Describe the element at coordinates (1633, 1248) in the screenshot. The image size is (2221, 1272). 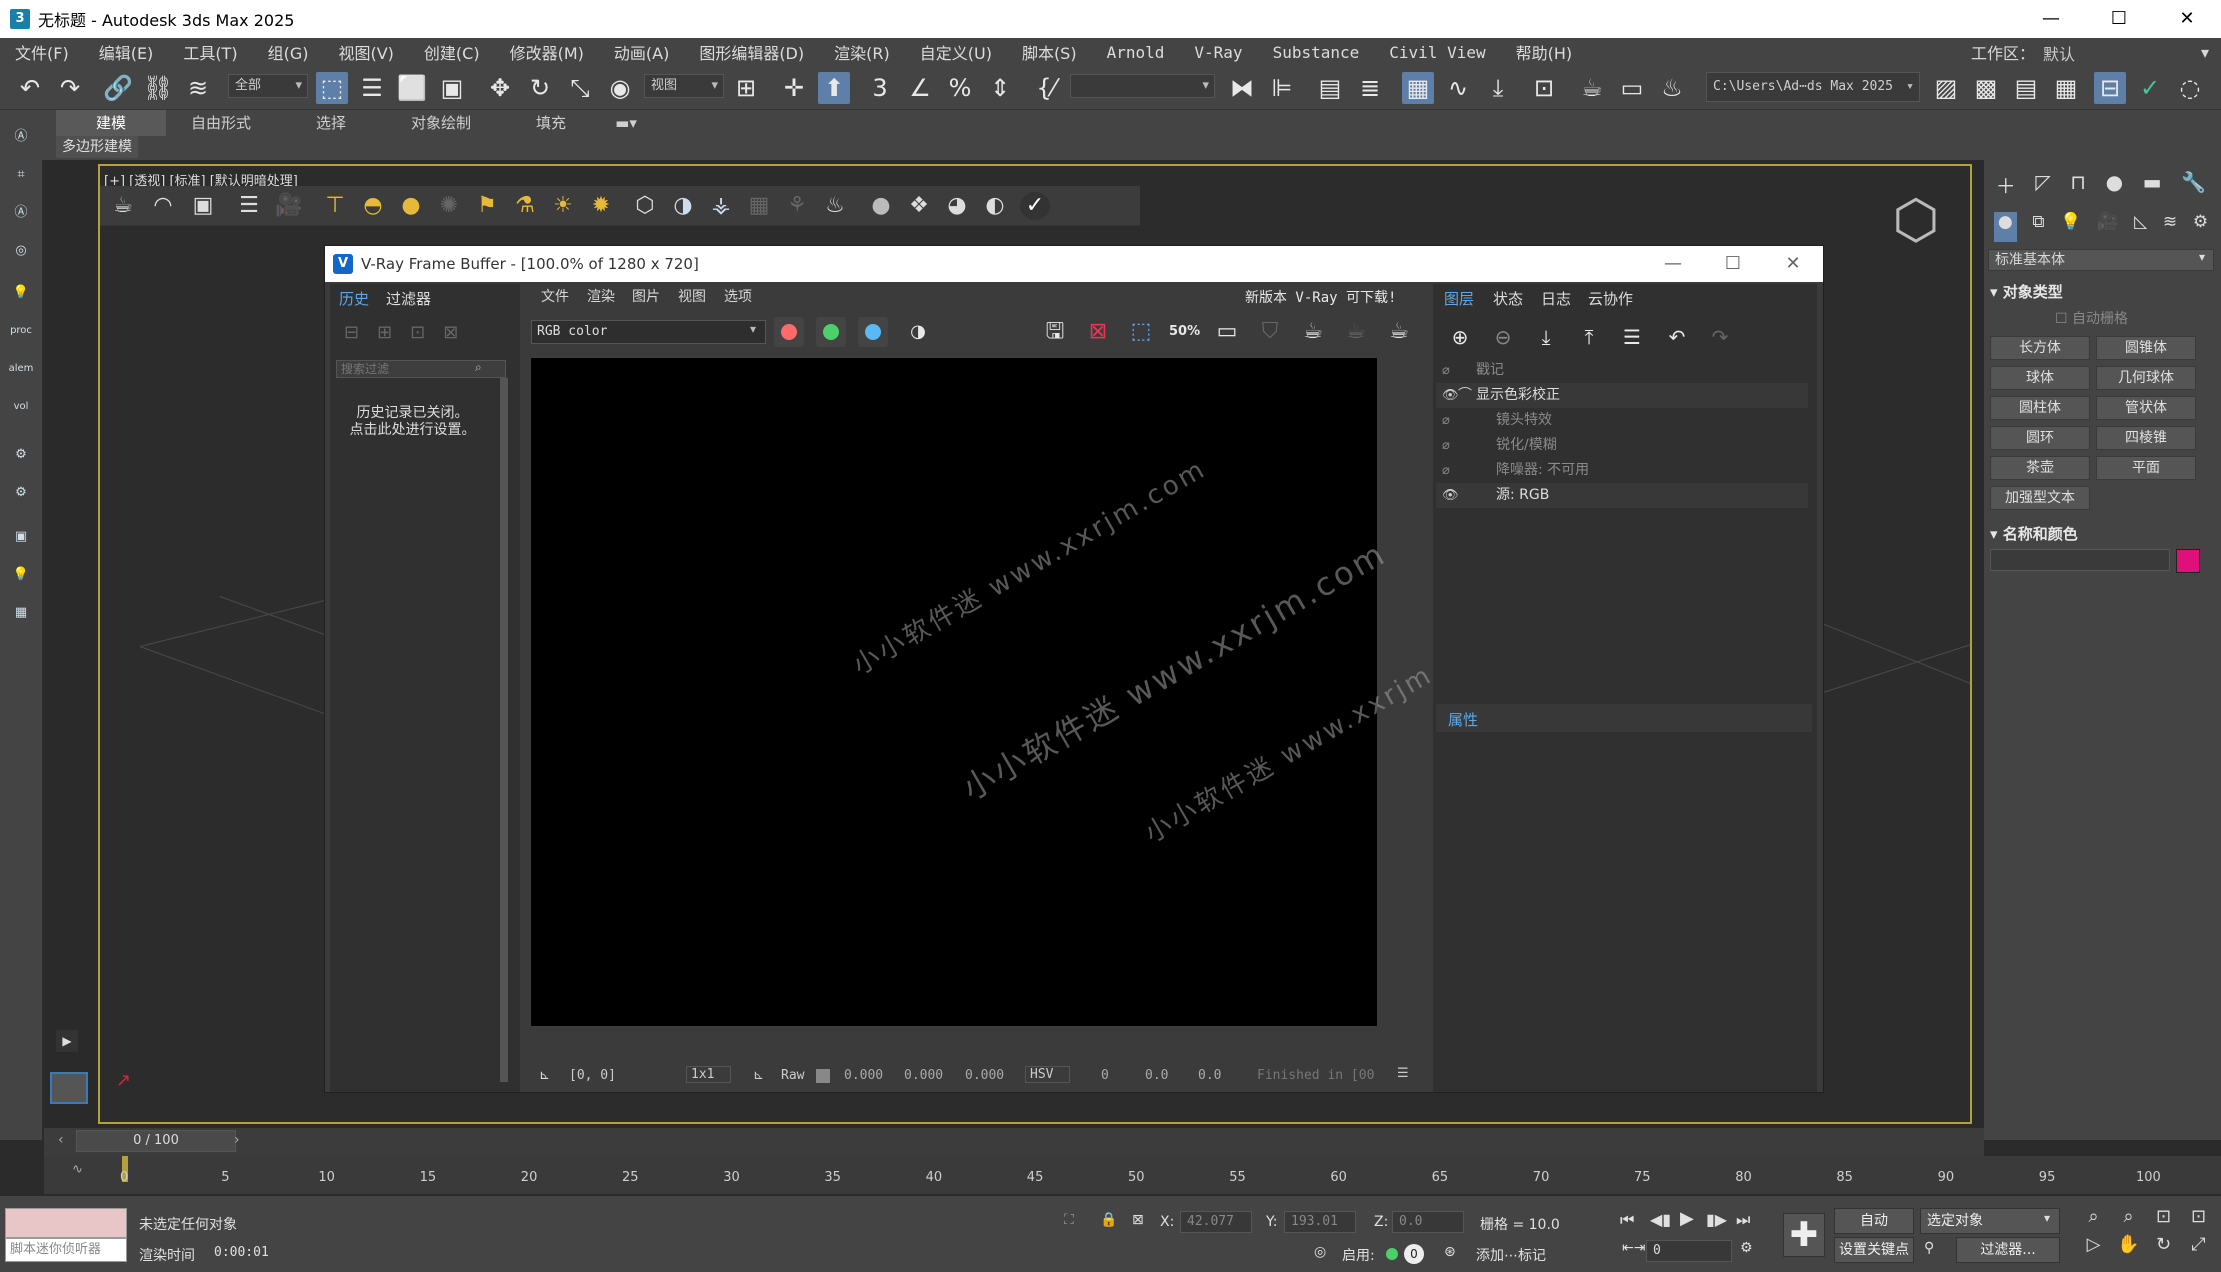
I see `key-mode-icon: ⇤⇥` at that location.